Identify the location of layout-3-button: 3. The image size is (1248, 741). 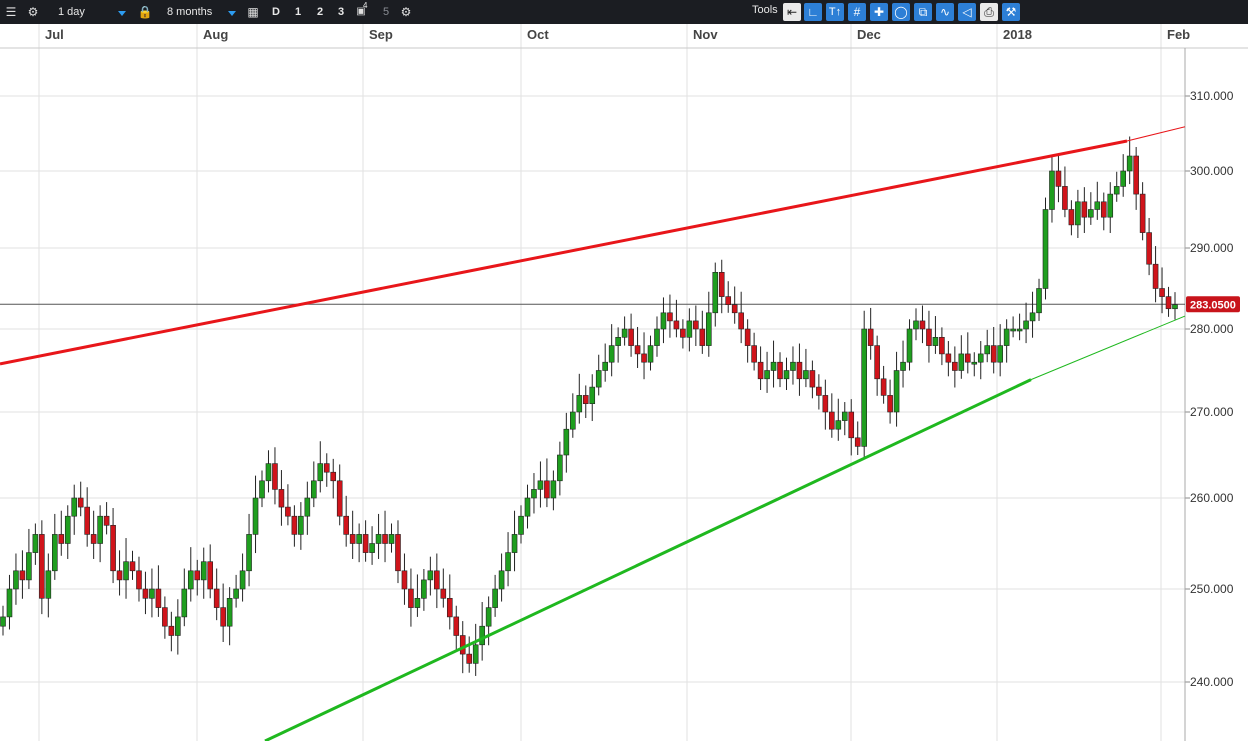
(341, 12).